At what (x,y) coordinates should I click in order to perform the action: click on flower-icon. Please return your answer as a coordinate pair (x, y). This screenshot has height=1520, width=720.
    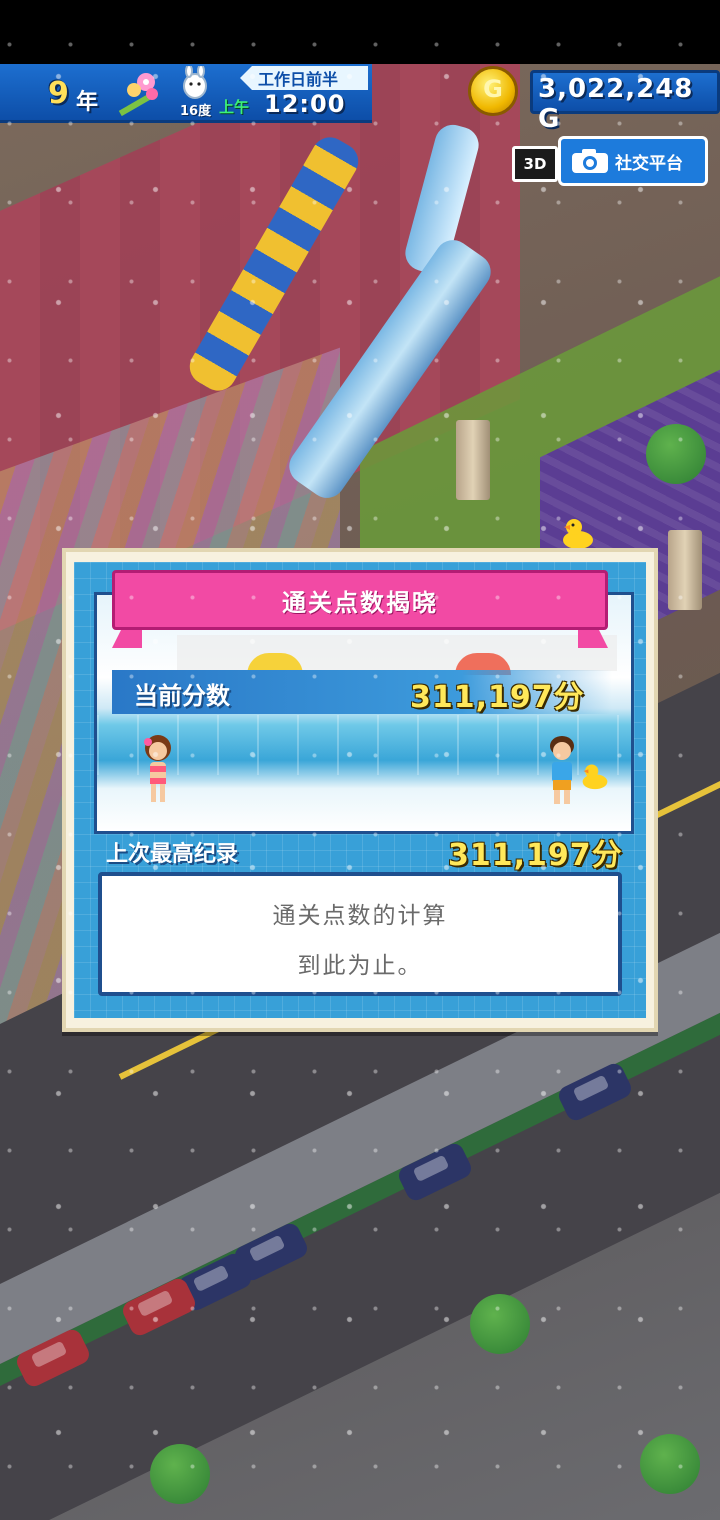
    Looking at the image, I should click on (138, 94).